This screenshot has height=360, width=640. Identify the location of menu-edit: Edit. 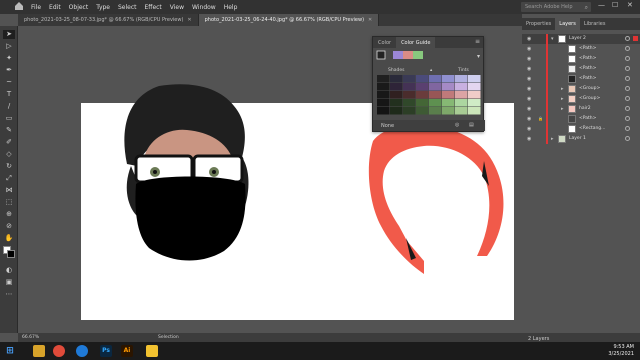
(55, 7).